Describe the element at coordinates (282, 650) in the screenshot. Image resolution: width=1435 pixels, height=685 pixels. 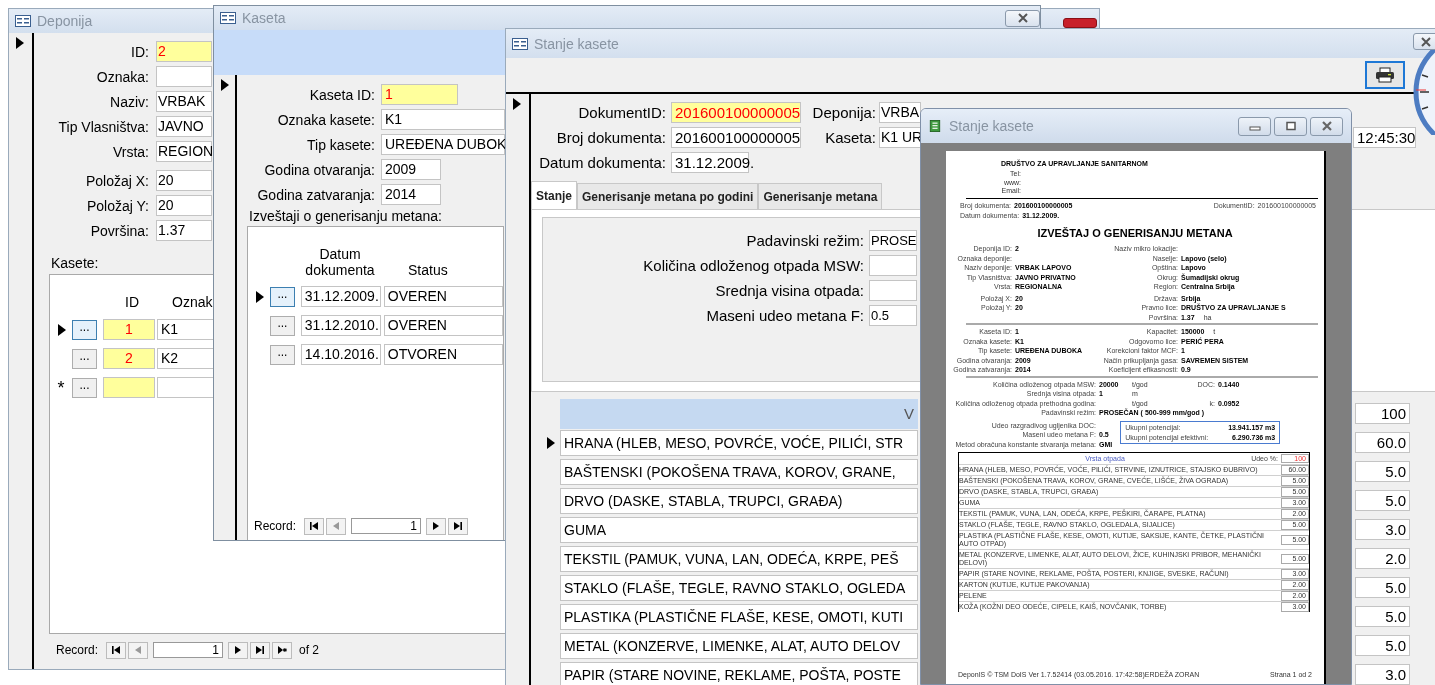
I see `new-record-button` at that location.